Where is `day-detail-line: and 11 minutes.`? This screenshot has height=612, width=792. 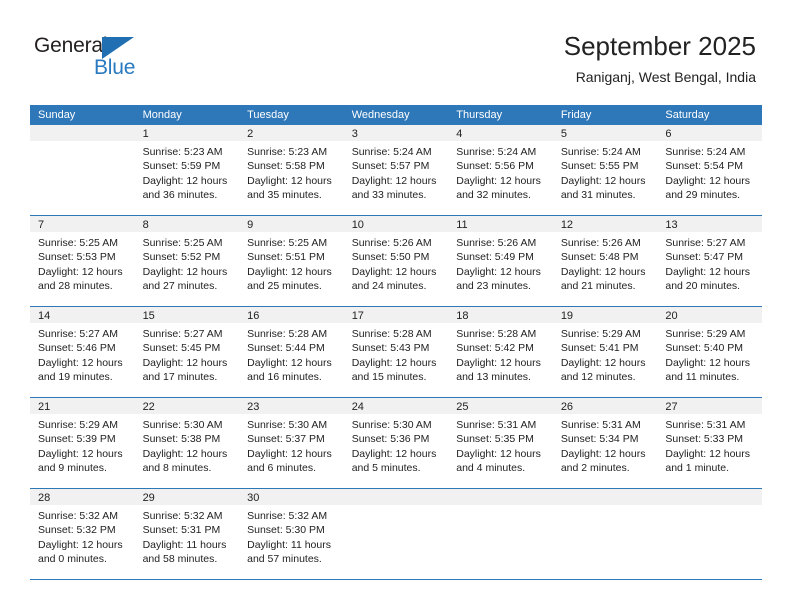
day-detail-line: and 11 minutes. is located at coordinates (702, 376).